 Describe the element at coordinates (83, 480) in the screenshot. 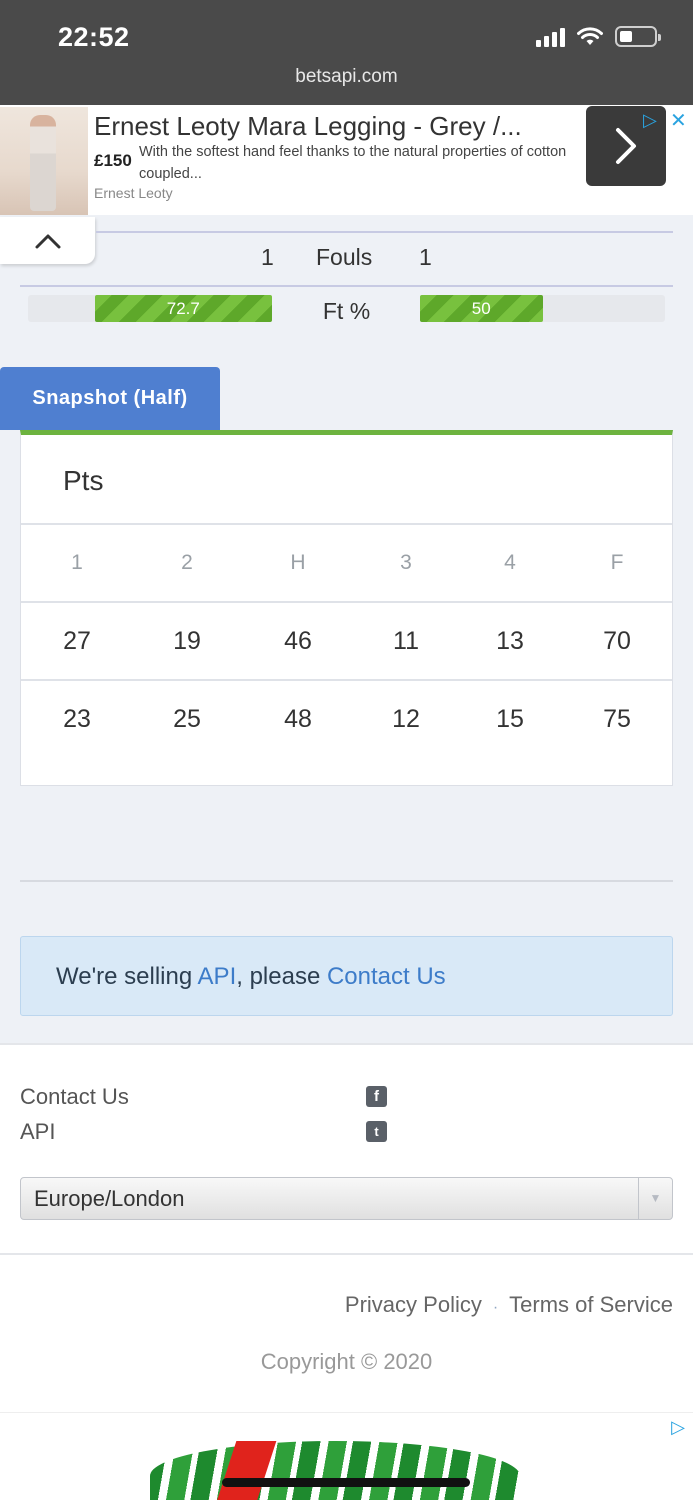

I see `panel-title: Pts` at that location.